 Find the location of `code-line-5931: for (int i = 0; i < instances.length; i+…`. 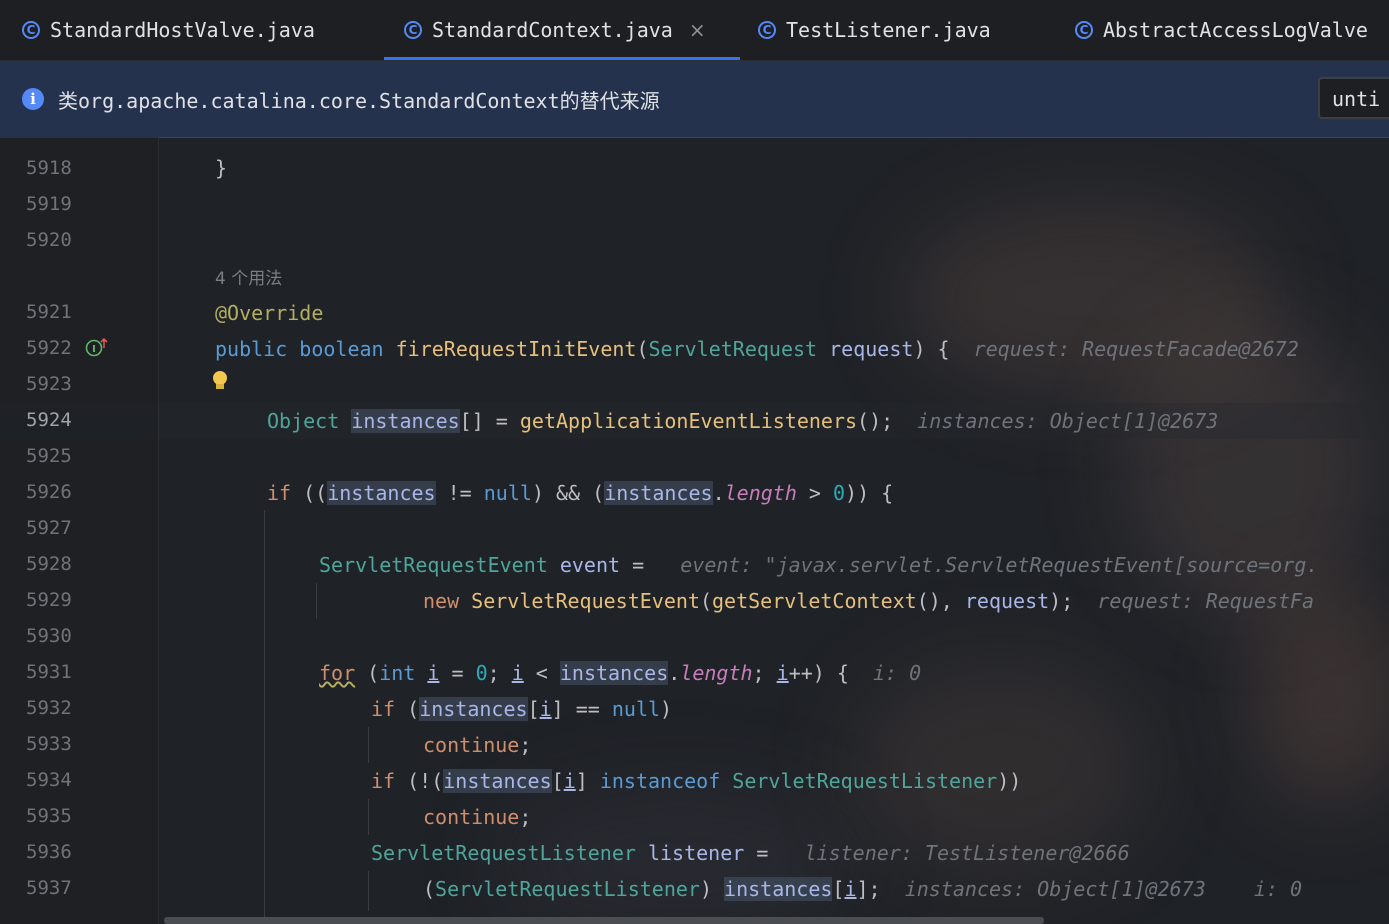

code-line-5931: for (int i = 0; i < instances.length; i+… is located at coordinates (620, 673).